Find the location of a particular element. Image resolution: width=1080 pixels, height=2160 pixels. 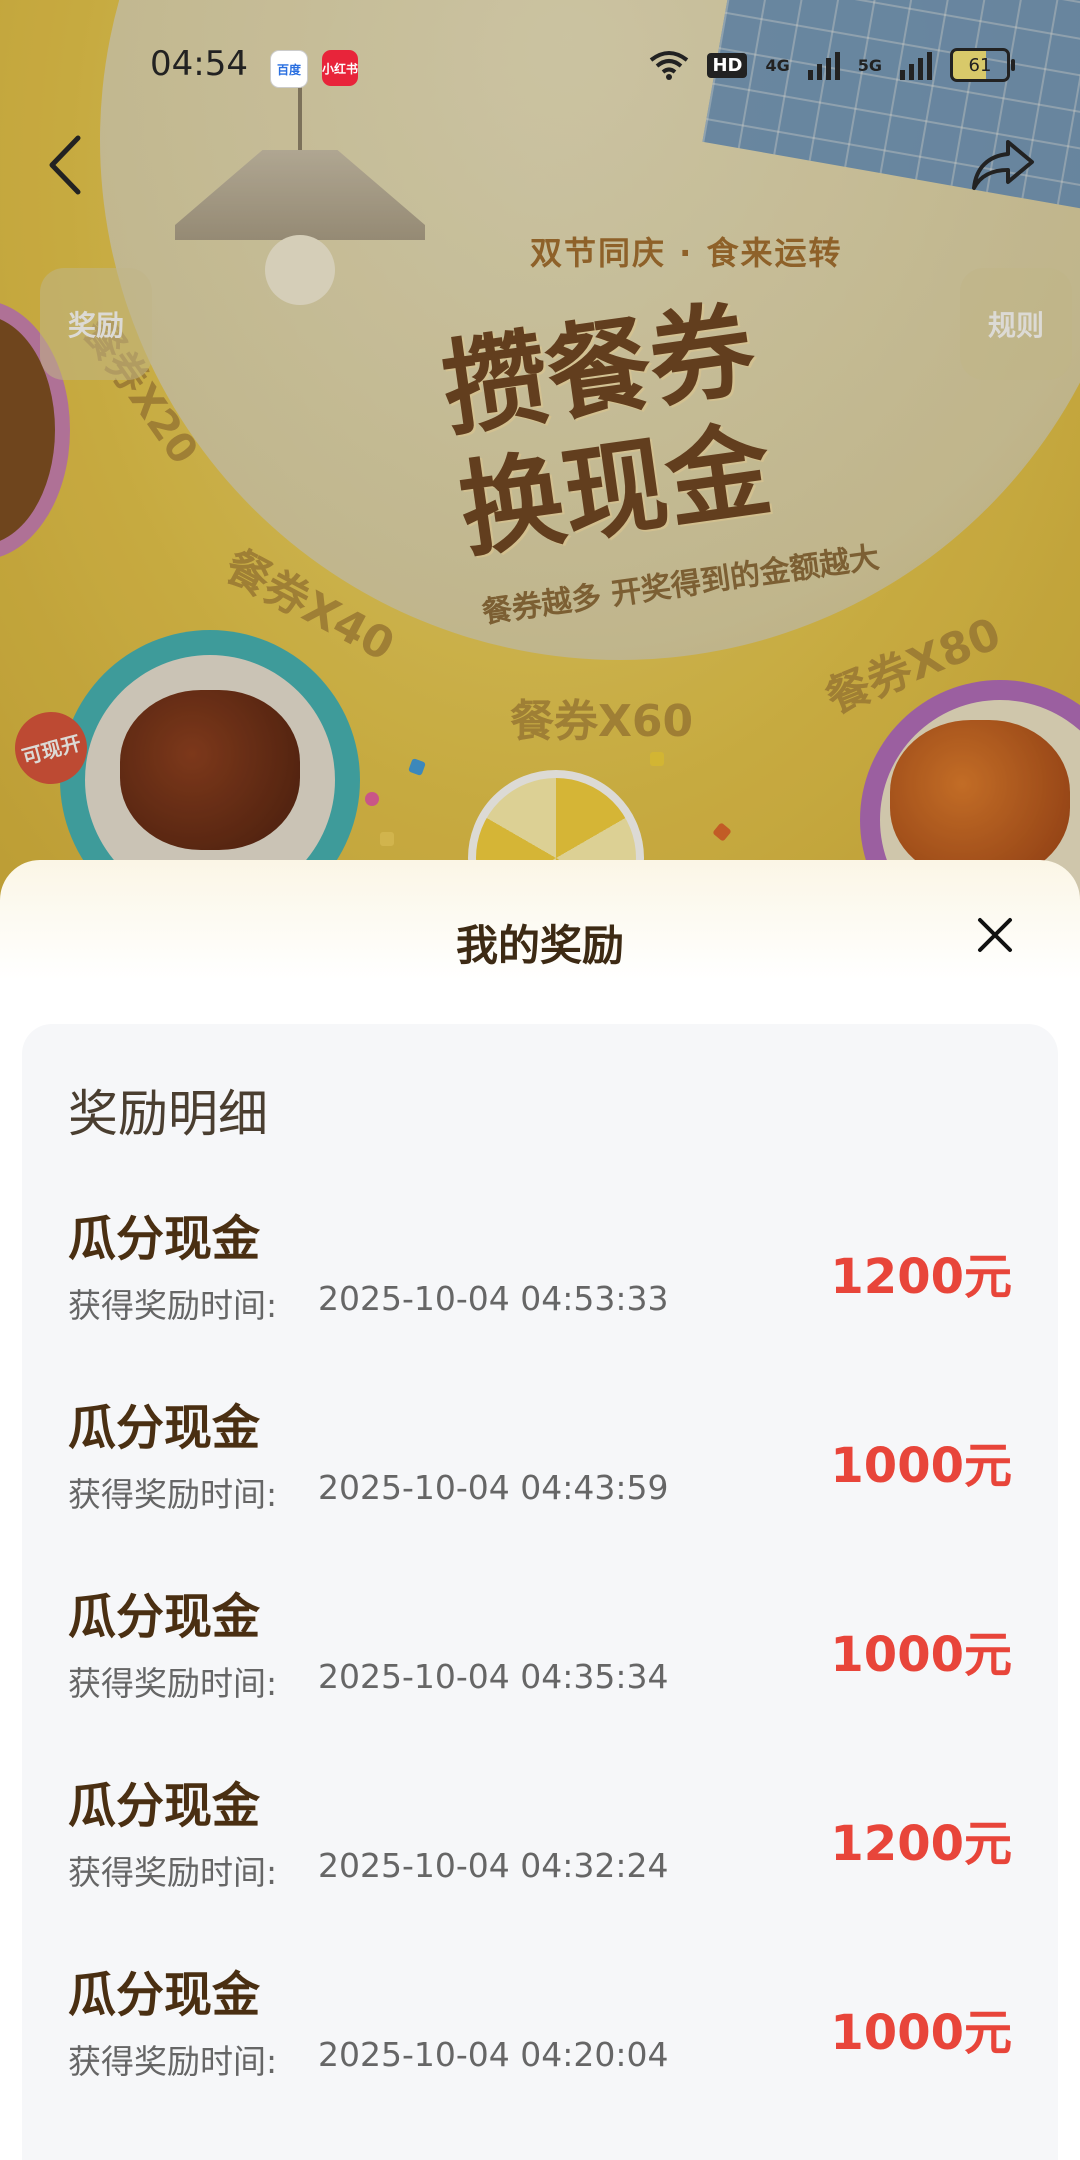

baidu-app-icon: 百度 is located at coordinates (289, 69).